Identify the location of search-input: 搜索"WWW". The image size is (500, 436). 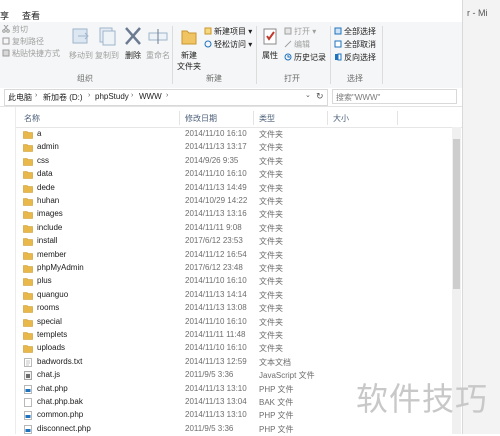
(394, 96).